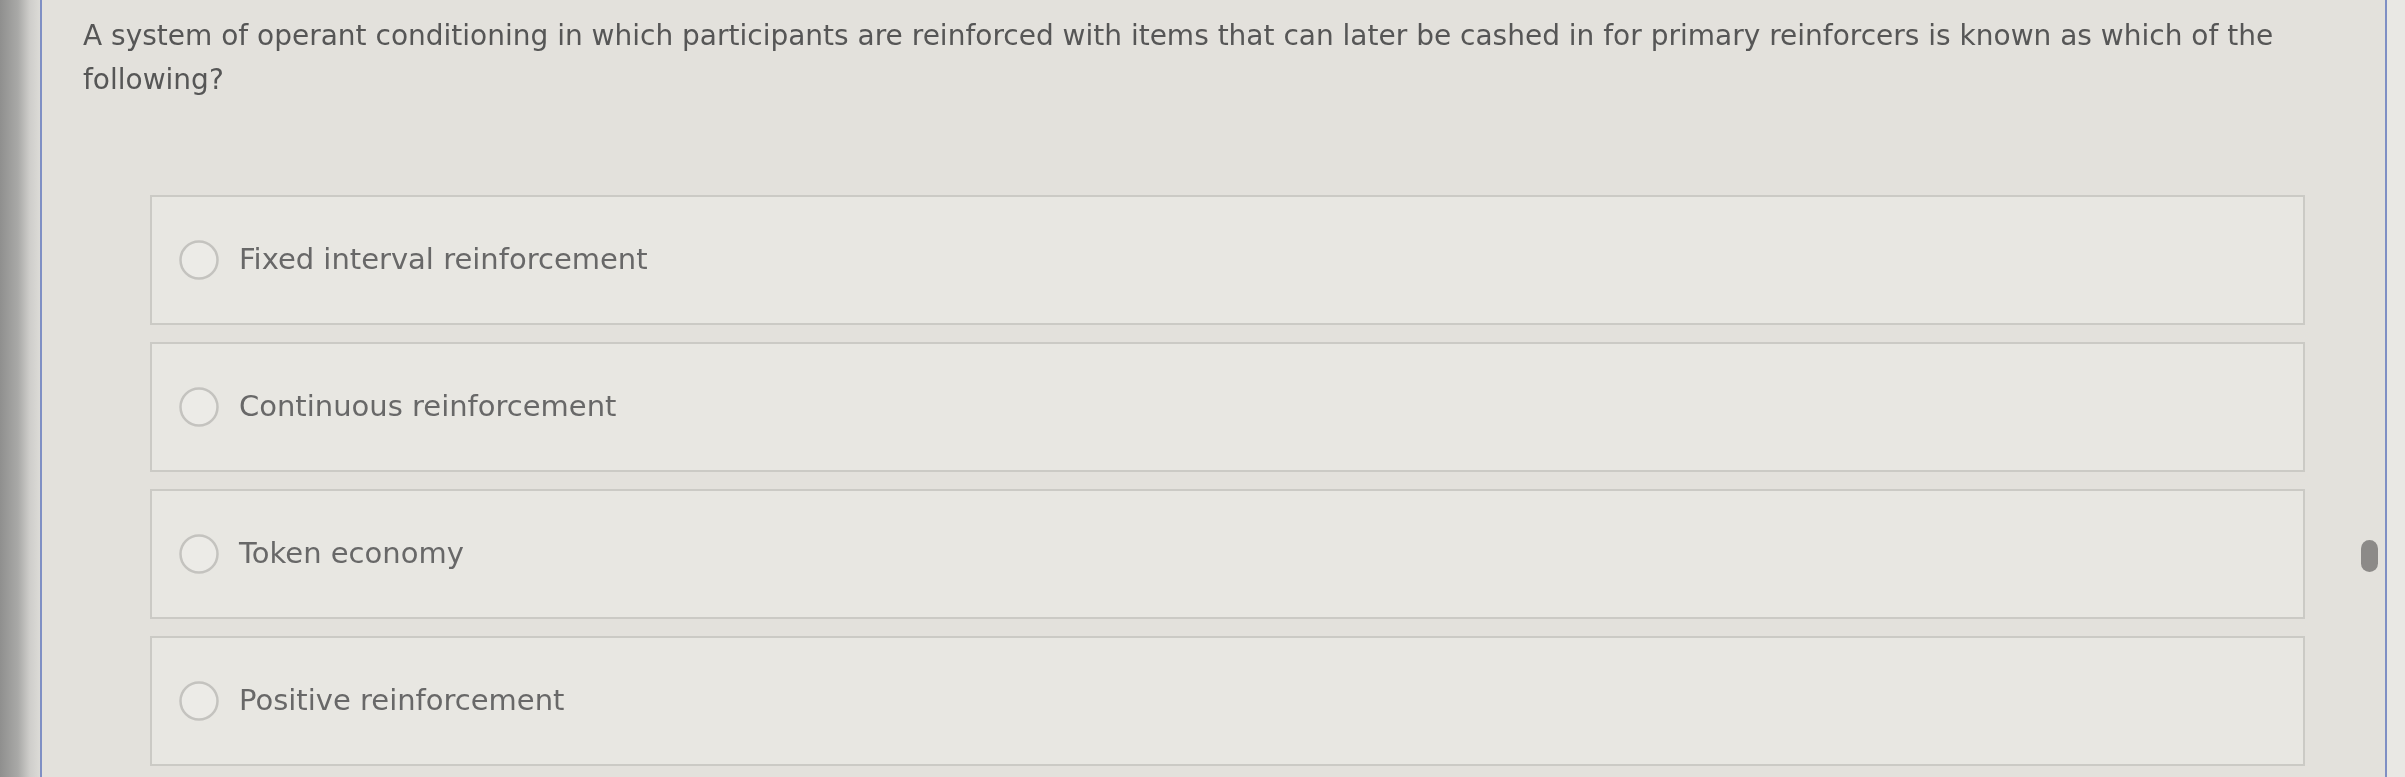 The height and width of the screenshot is (777, 2405). What do you see at coordinates (2369, 556) in the screenshot?
I see `scrollbar-thumb` at bounding box center [2369, 556].